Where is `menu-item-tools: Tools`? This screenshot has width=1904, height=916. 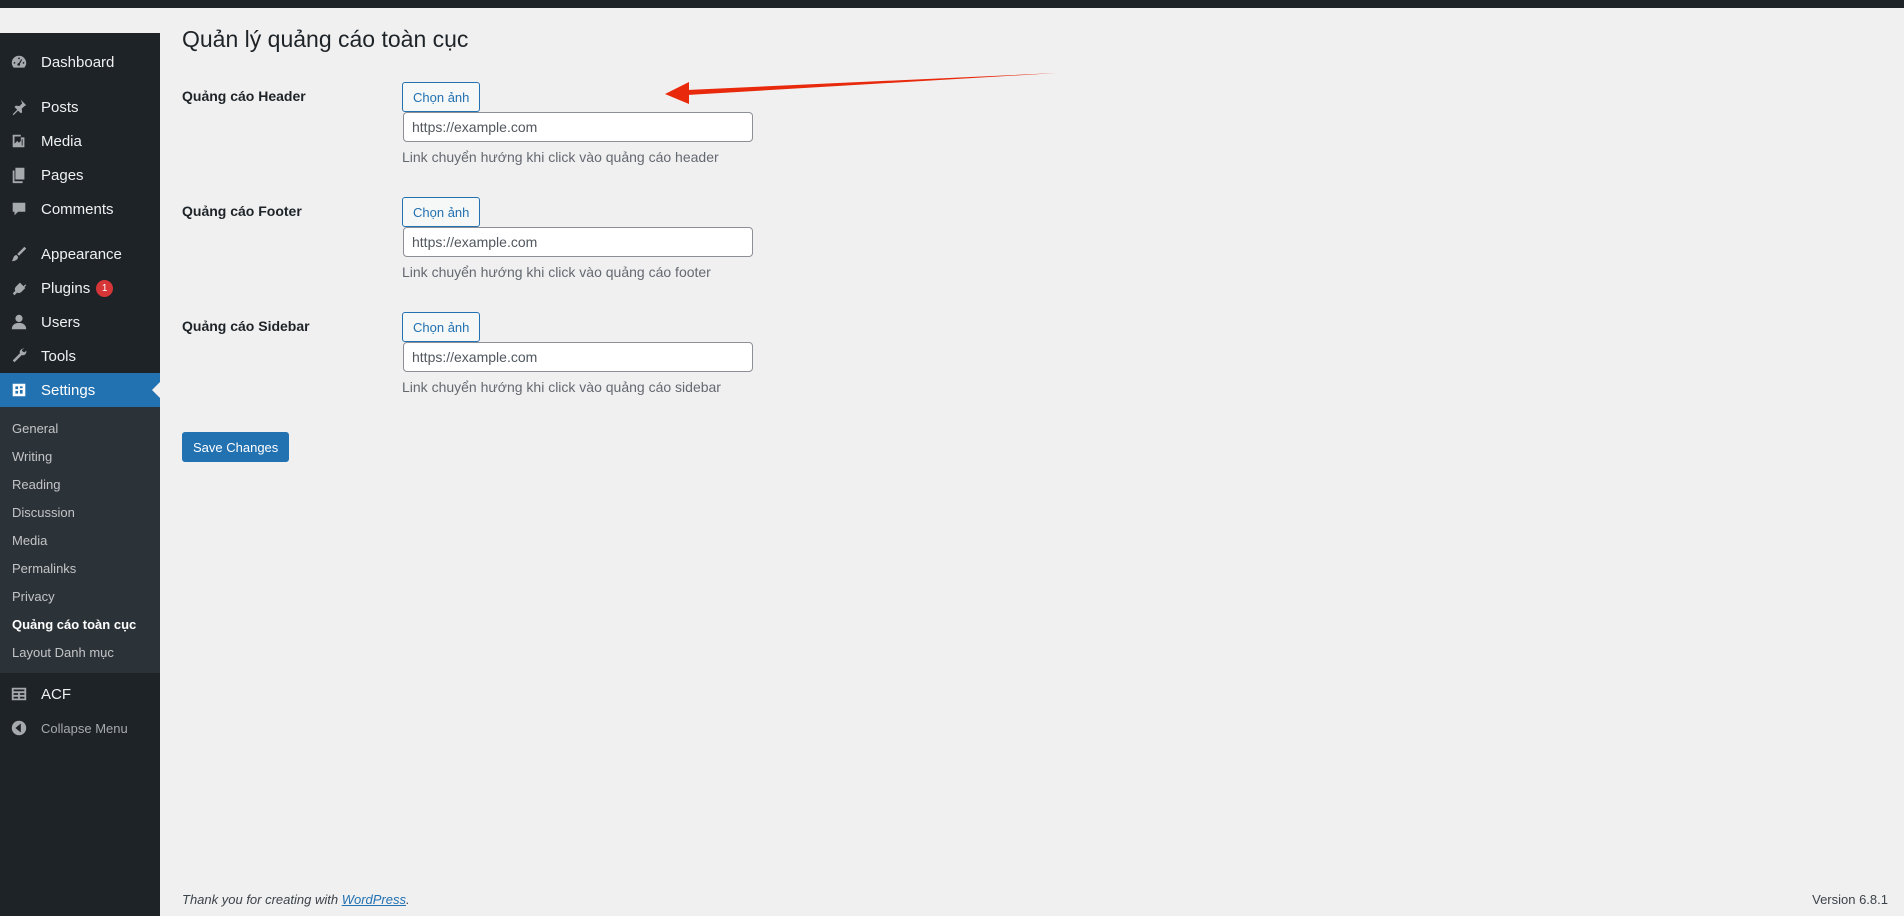 menu-item-tools: Tools is located at coordinates (80, 356).